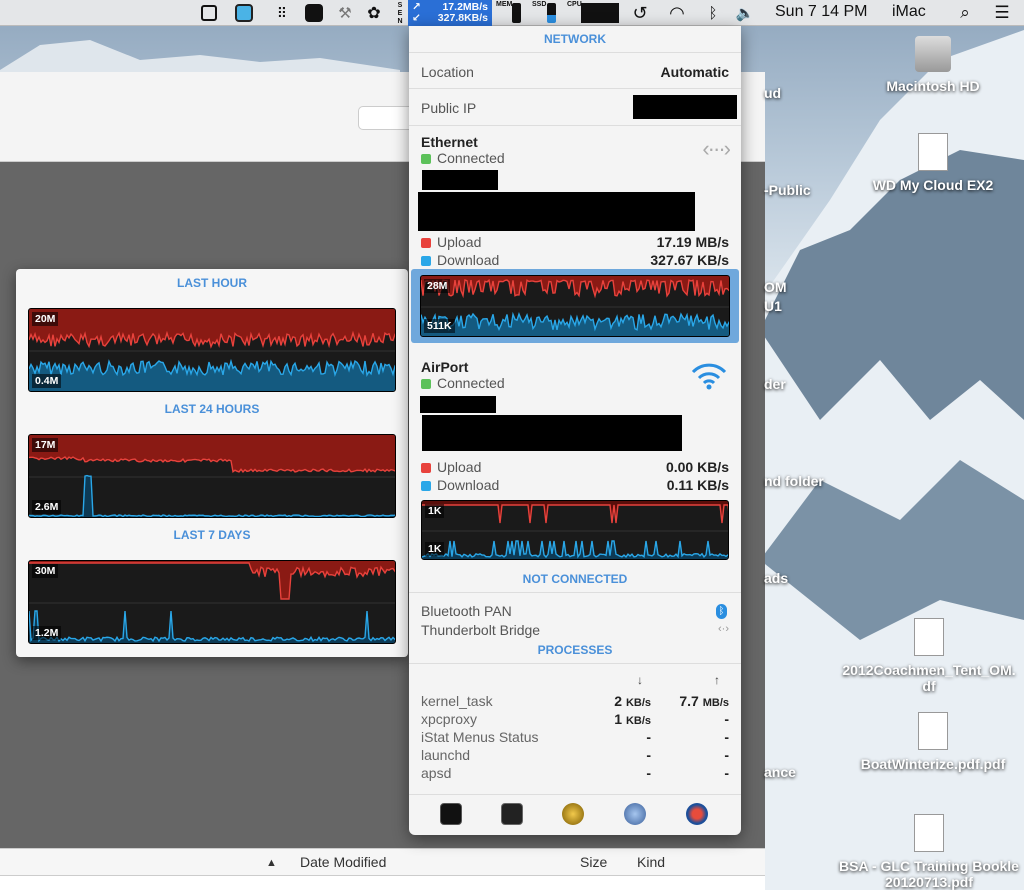 Image resolution: width=1024 pixels, height=890 pixels. I want to click on graph-min-label: 1.2M, so click(47, 633).